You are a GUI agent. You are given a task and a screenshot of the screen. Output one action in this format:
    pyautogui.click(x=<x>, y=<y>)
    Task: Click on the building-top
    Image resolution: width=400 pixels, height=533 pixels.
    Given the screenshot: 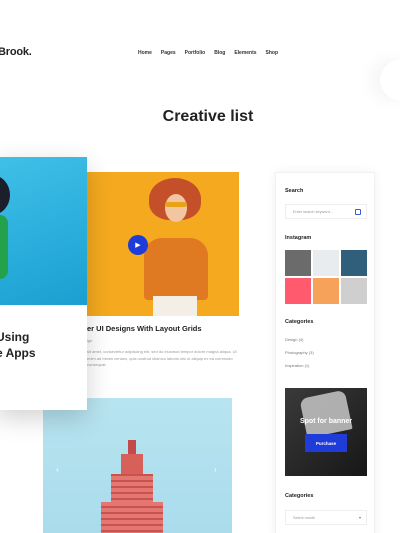 What is the action you would take?
    pyautogui.click(x=132, y=465)
    